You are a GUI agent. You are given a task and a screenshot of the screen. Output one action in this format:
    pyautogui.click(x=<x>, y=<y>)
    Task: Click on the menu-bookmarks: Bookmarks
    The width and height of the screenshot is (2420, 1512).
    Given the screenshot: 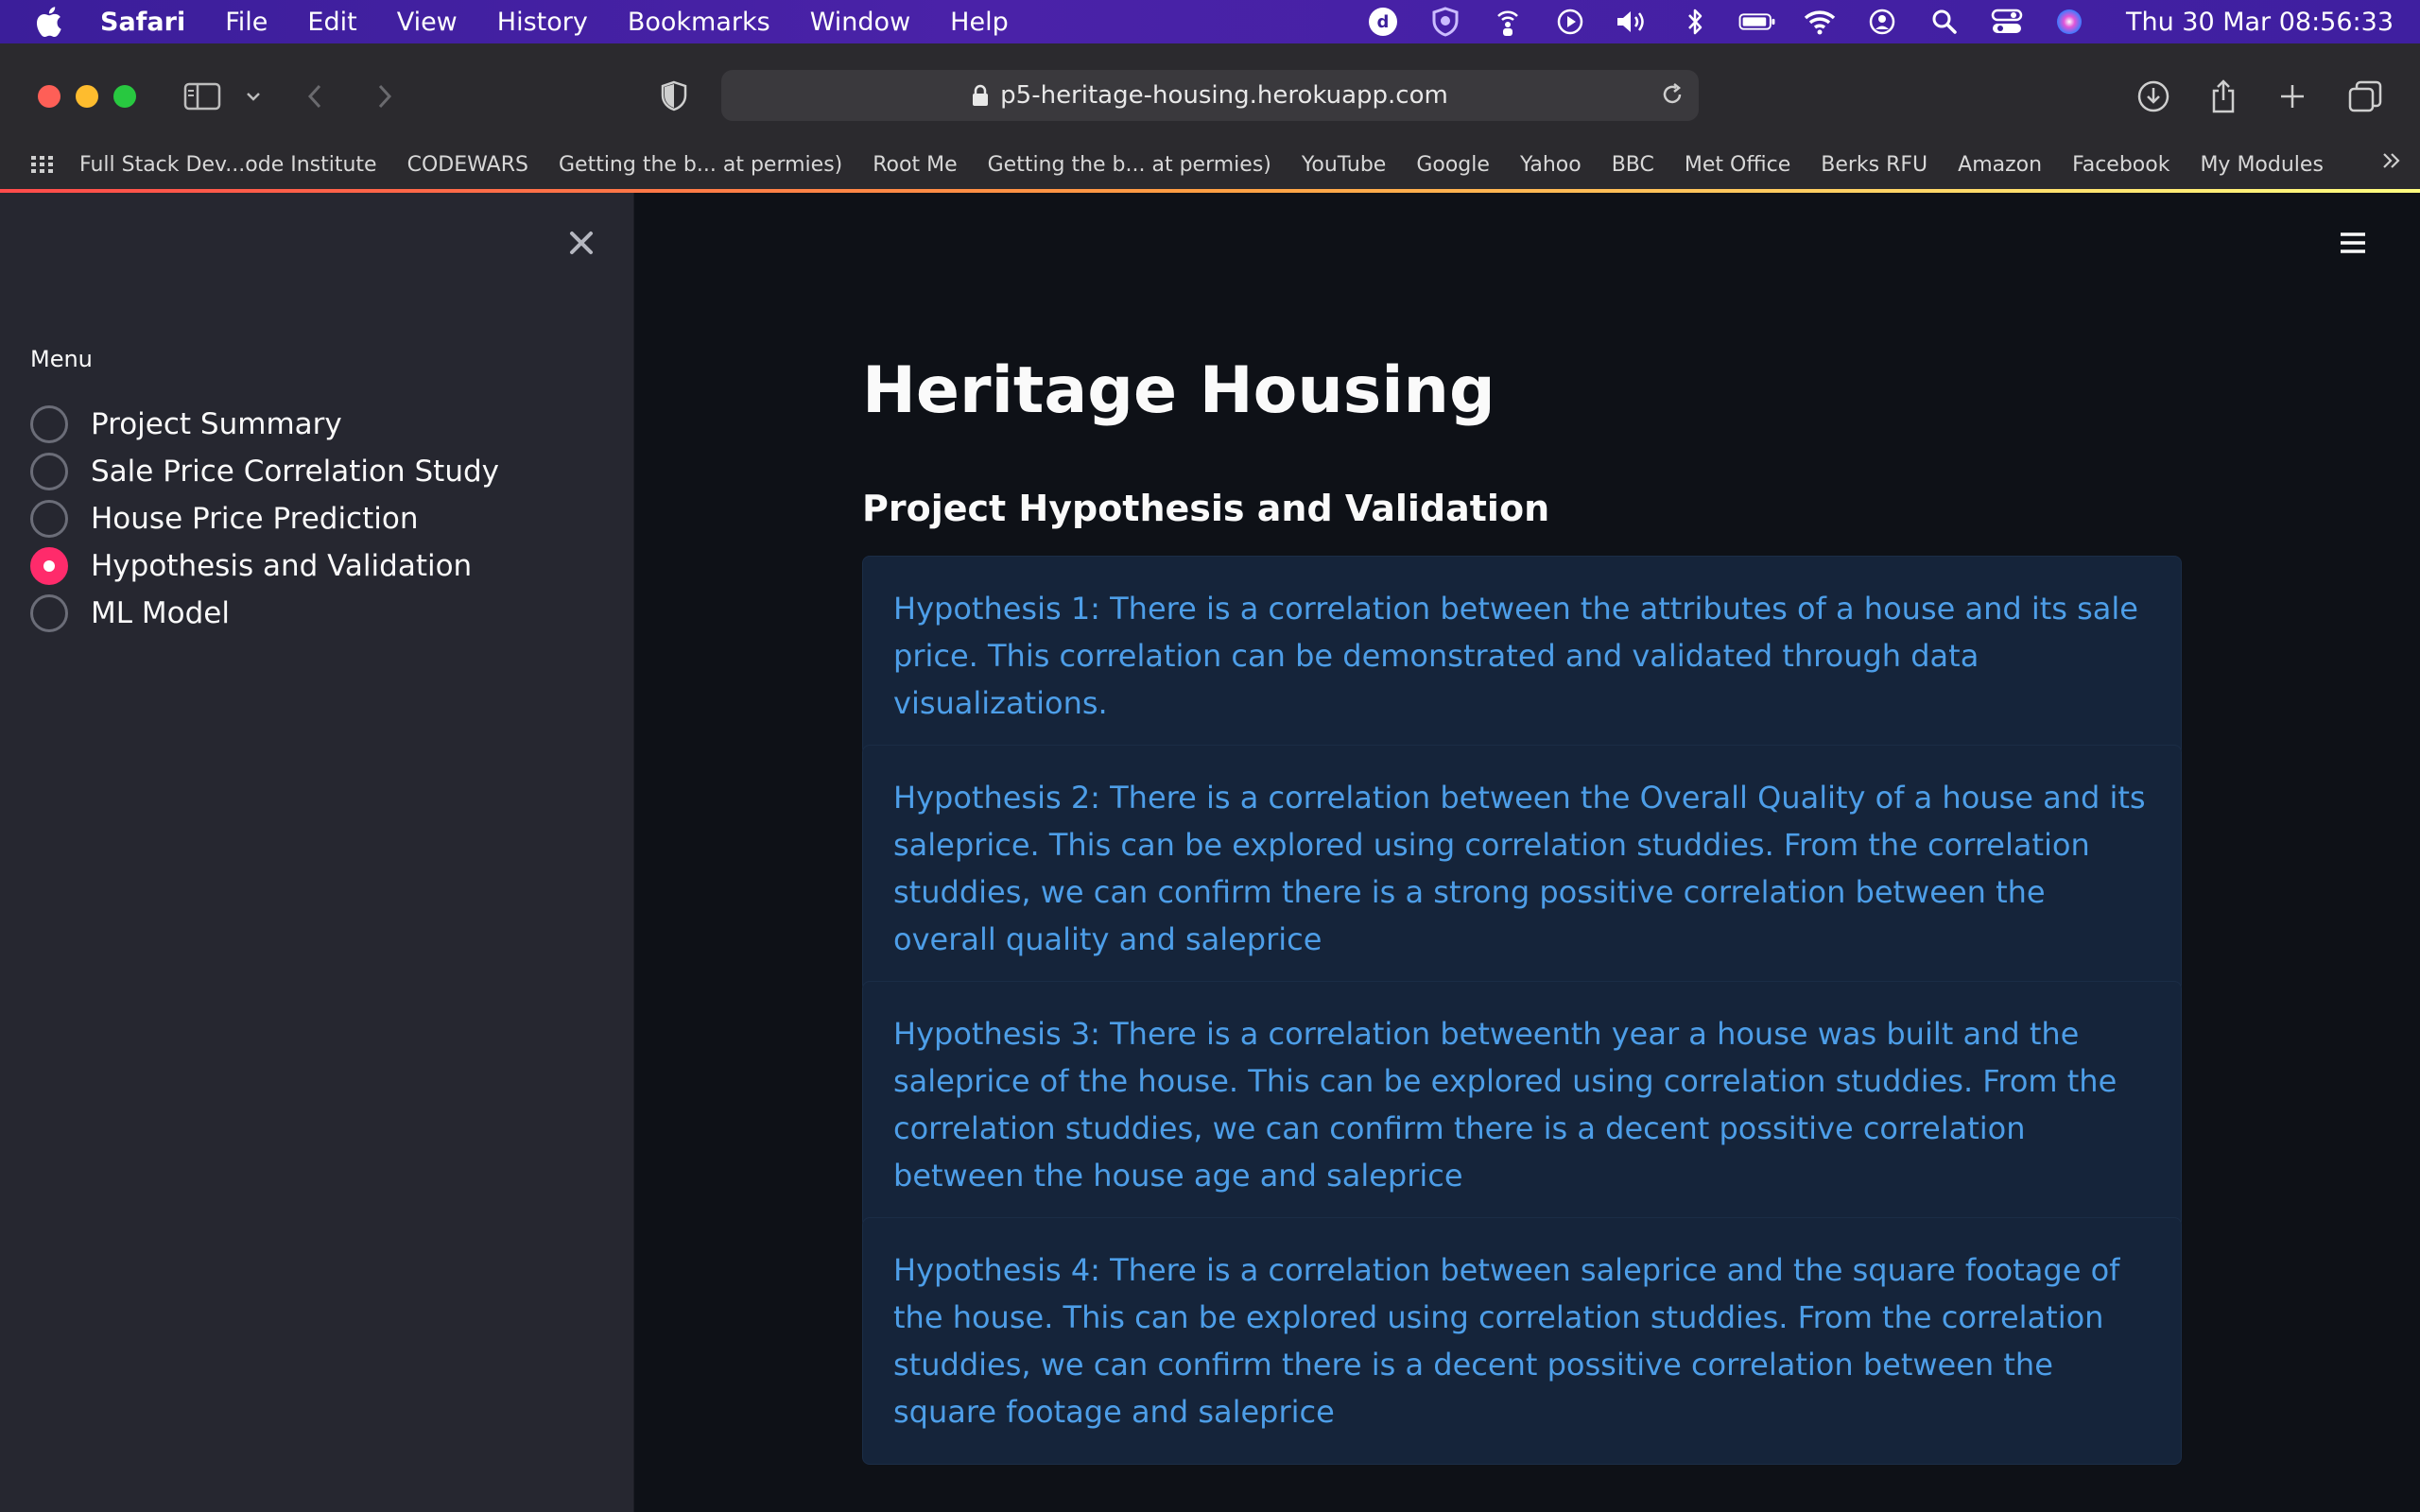 What is the action you would take?
    pyautogui.click(x=699, y=22)
    